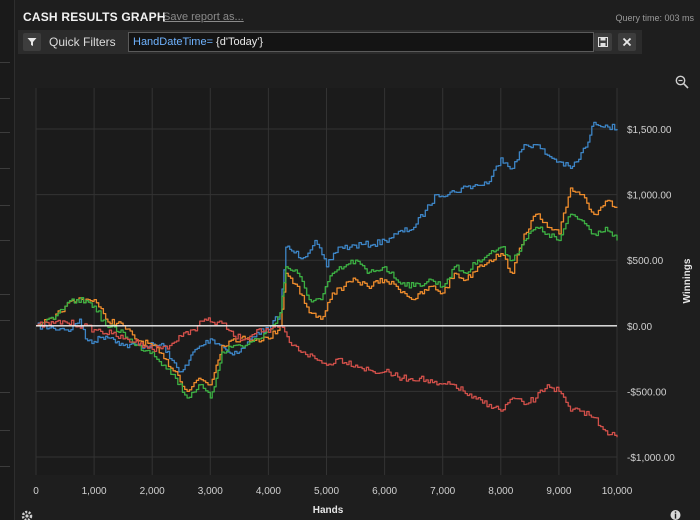 This screenshot has height=520, width=700. I want to click on y-tick-label: -$500.00, so click(647, 392).